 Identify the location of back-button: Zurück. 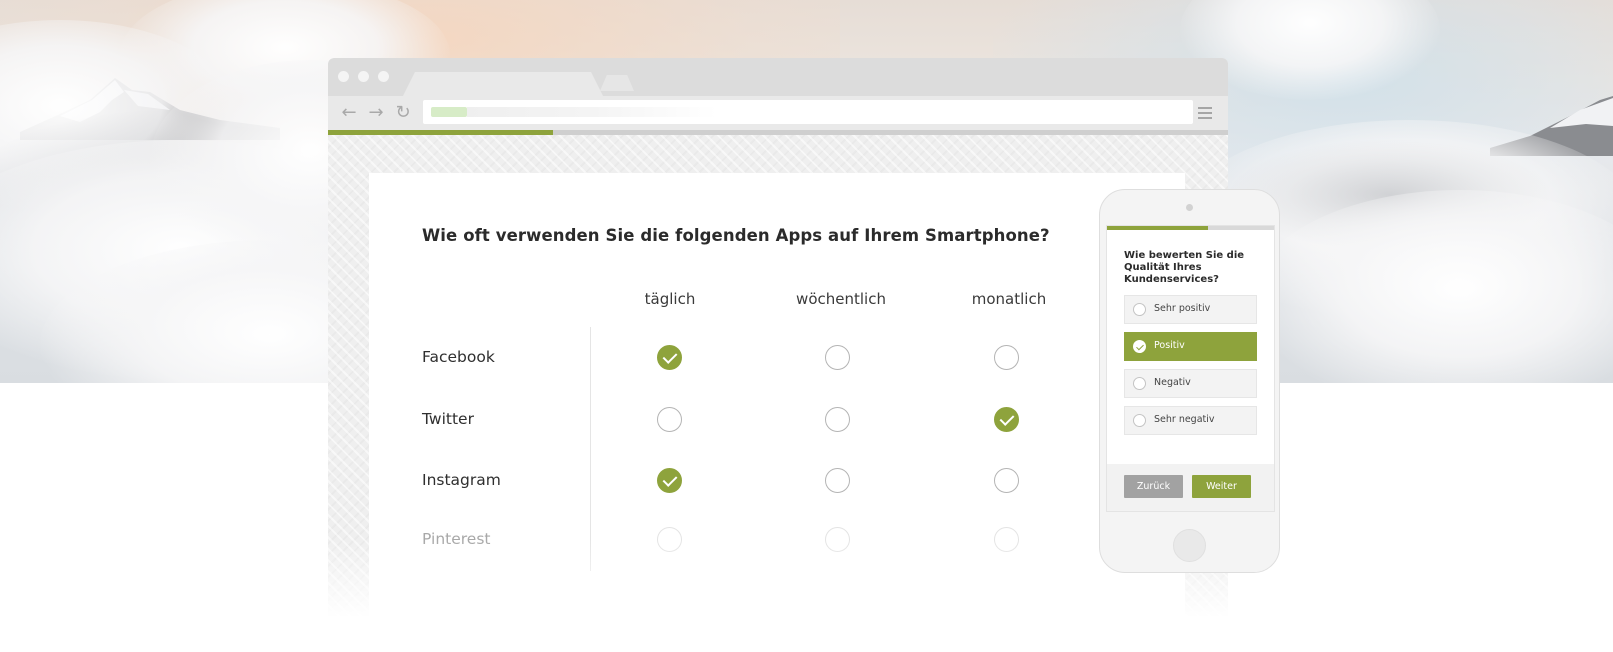
(1153, 486).